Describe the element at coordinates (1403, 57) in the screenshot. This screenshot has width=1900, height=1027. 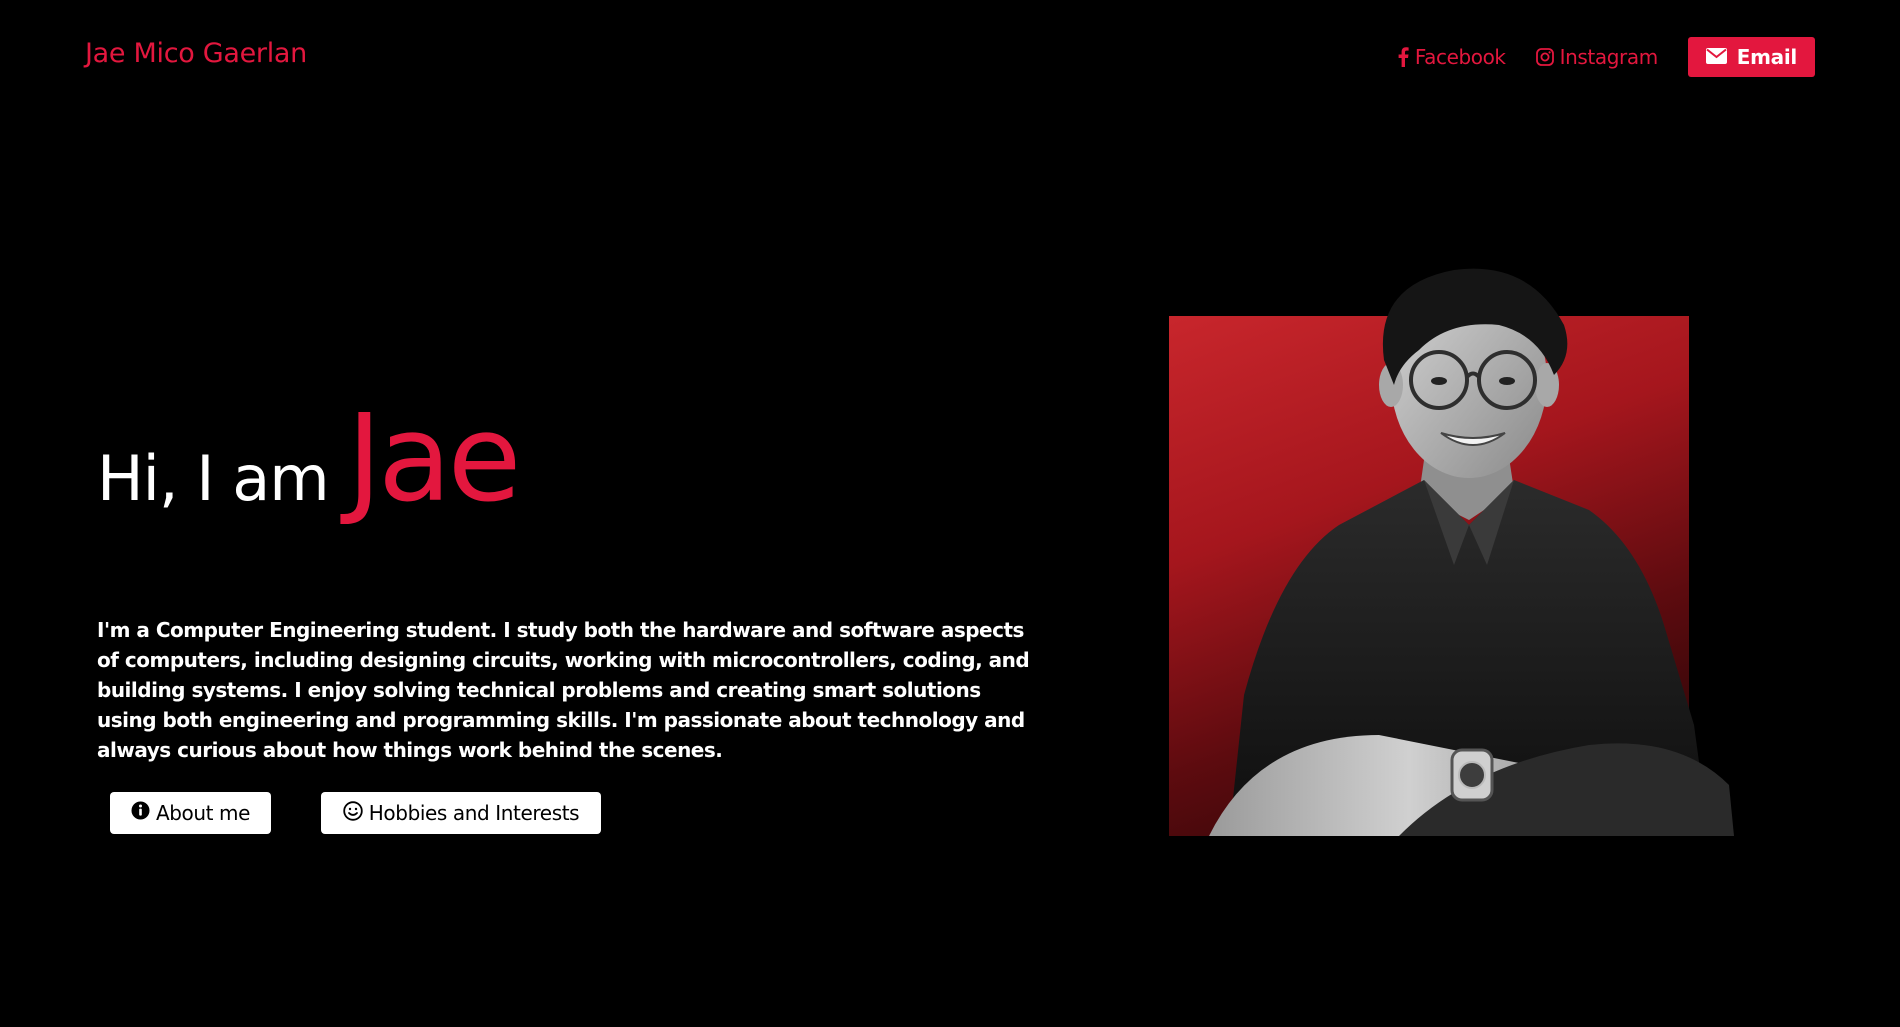
I see `facebook-icon` at that location.